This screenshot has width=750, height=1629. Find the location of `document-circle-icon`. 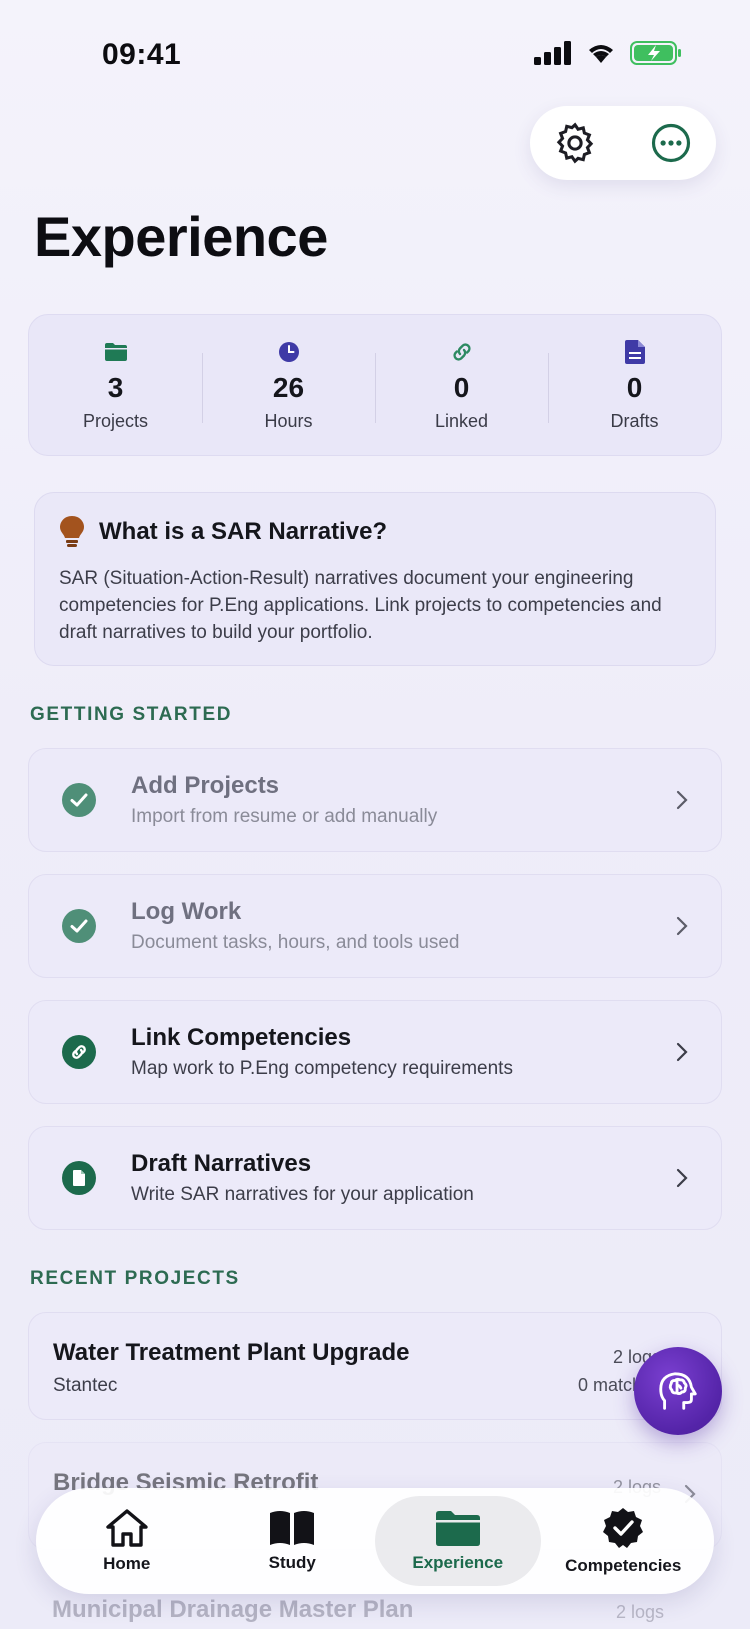

document-circle-icon is located at coordinates (79, 1178).